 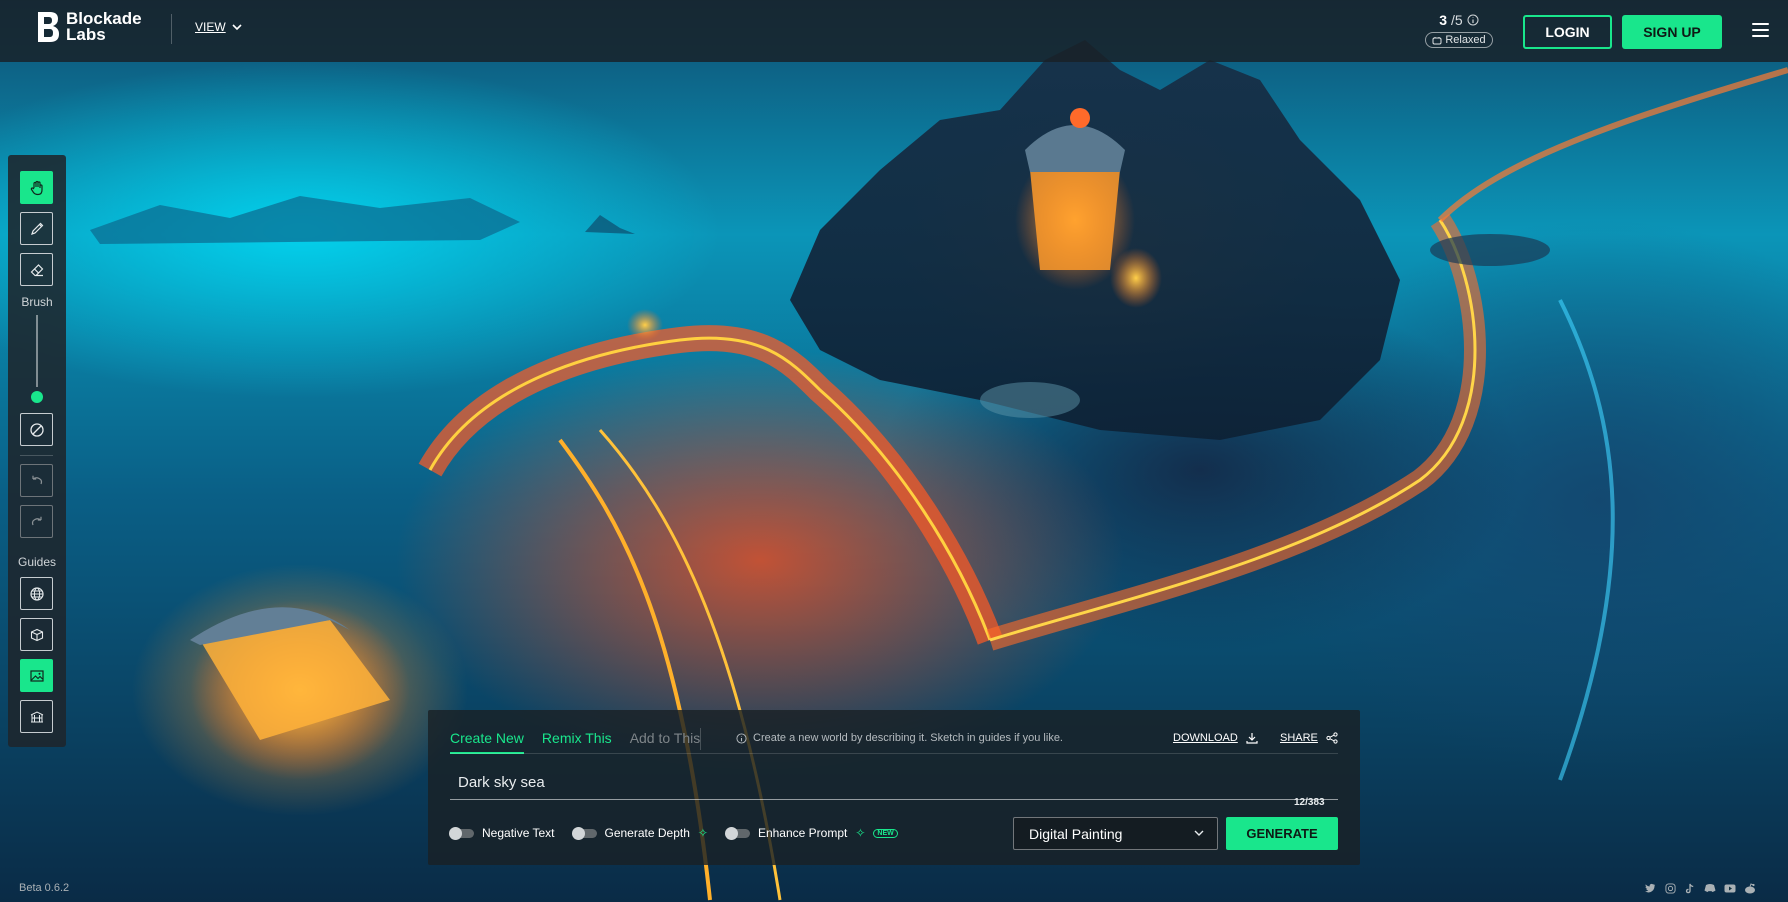 I want to click on image-icon, so click(x=36, y=675).